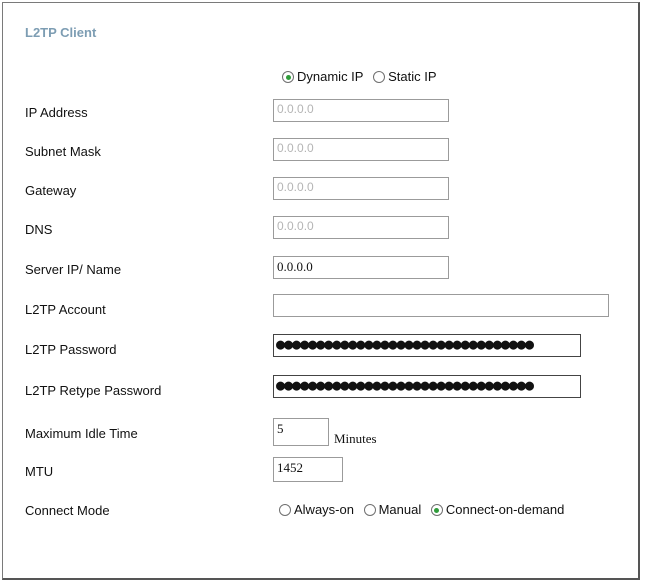  Describe the element at coordinates (51, 190) in the screenshot. I see `gateway-label: Gateway` at that location.